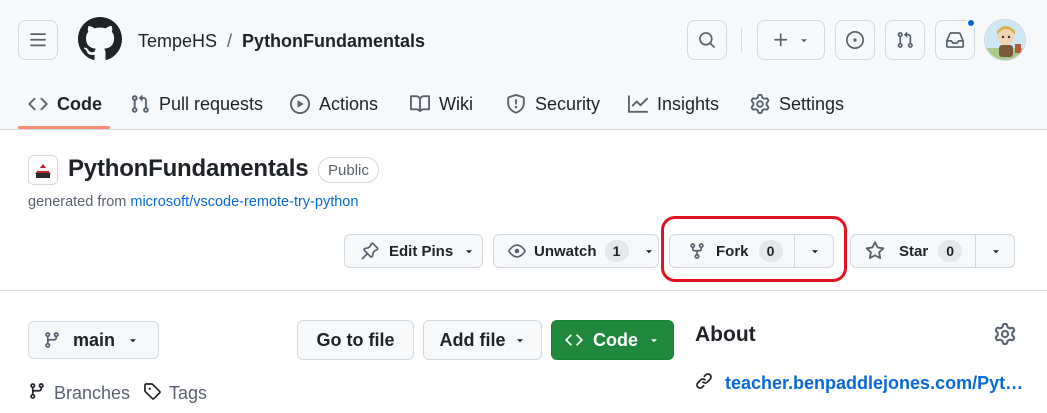 This screenshot has width=1047, height=413. I want to click on tab-insights: Insights, so click(673, 104).